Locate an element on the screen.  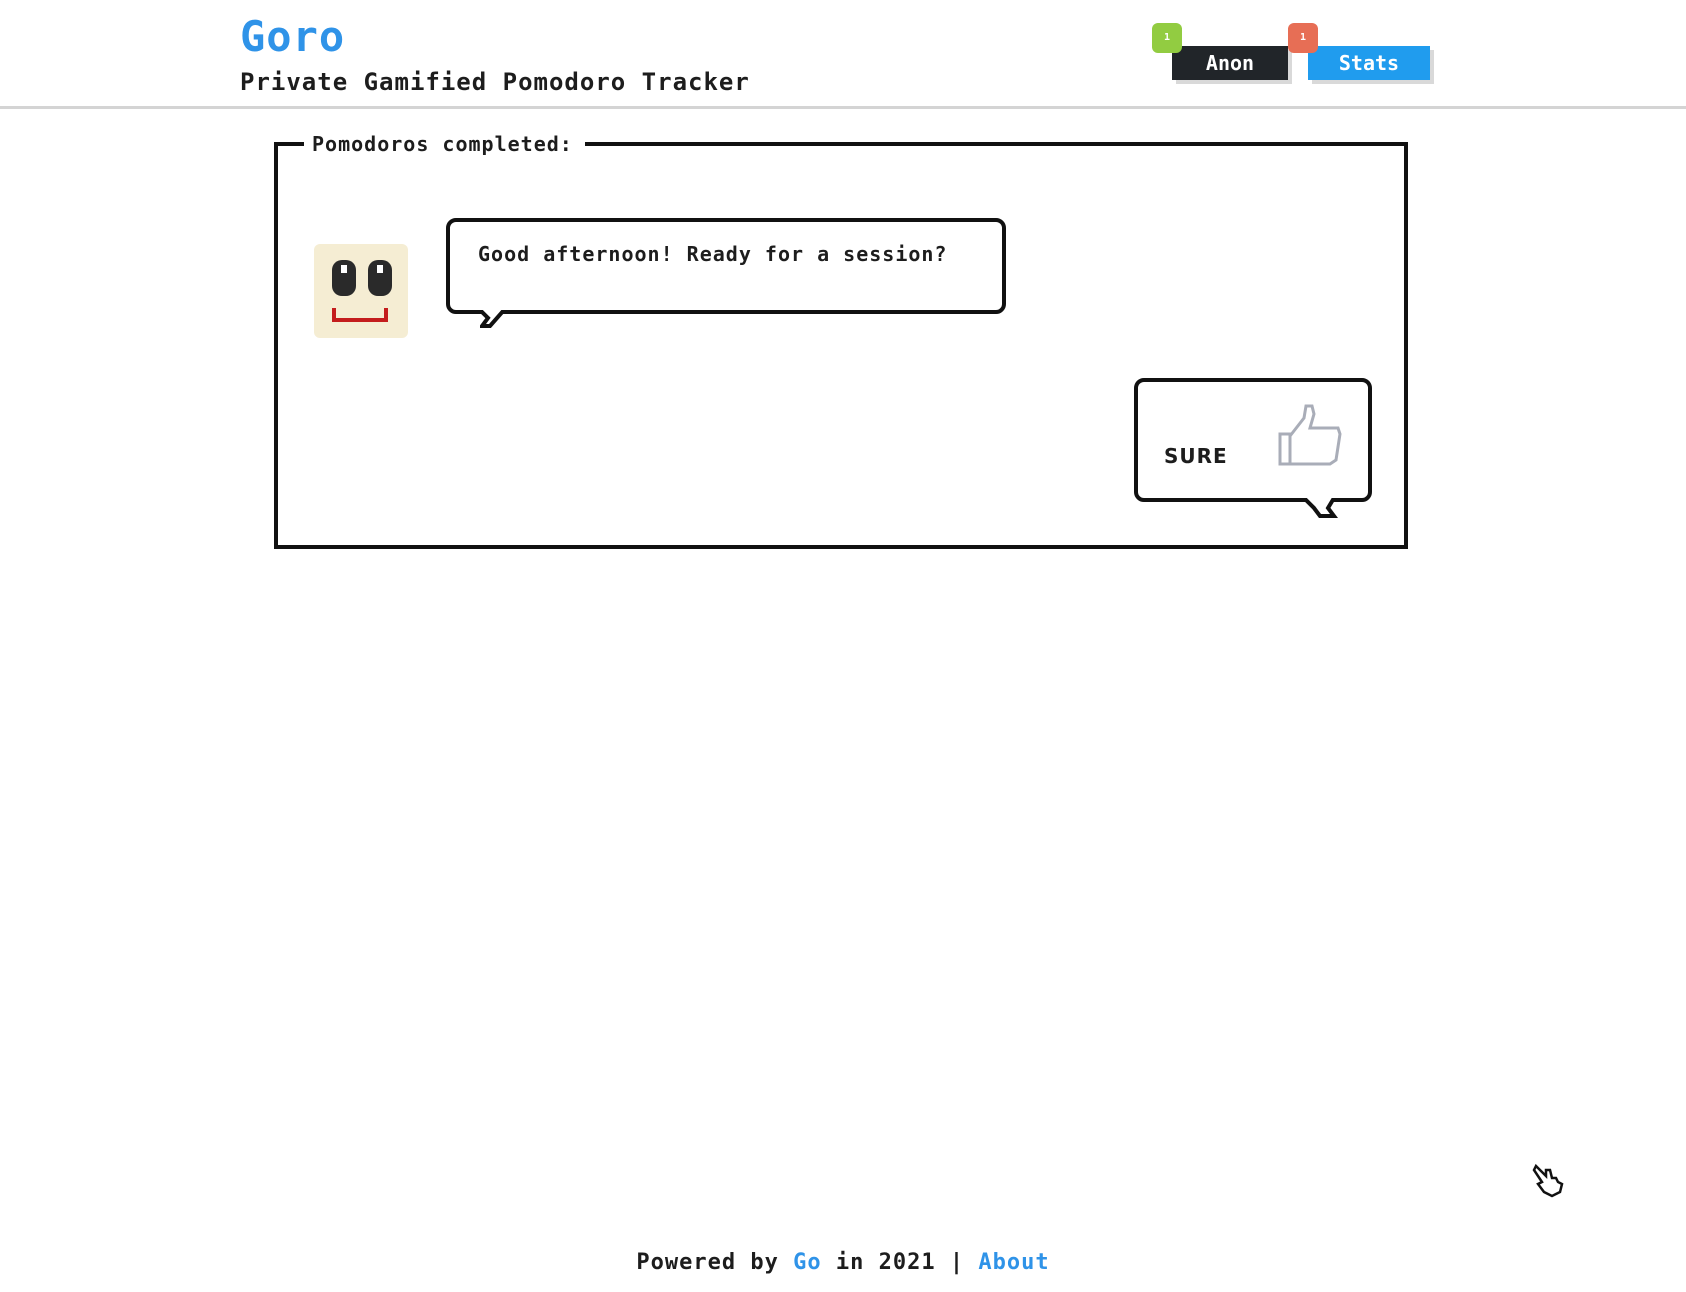
footer-powered-by: Powered by is located at coordinates (707, 1262).